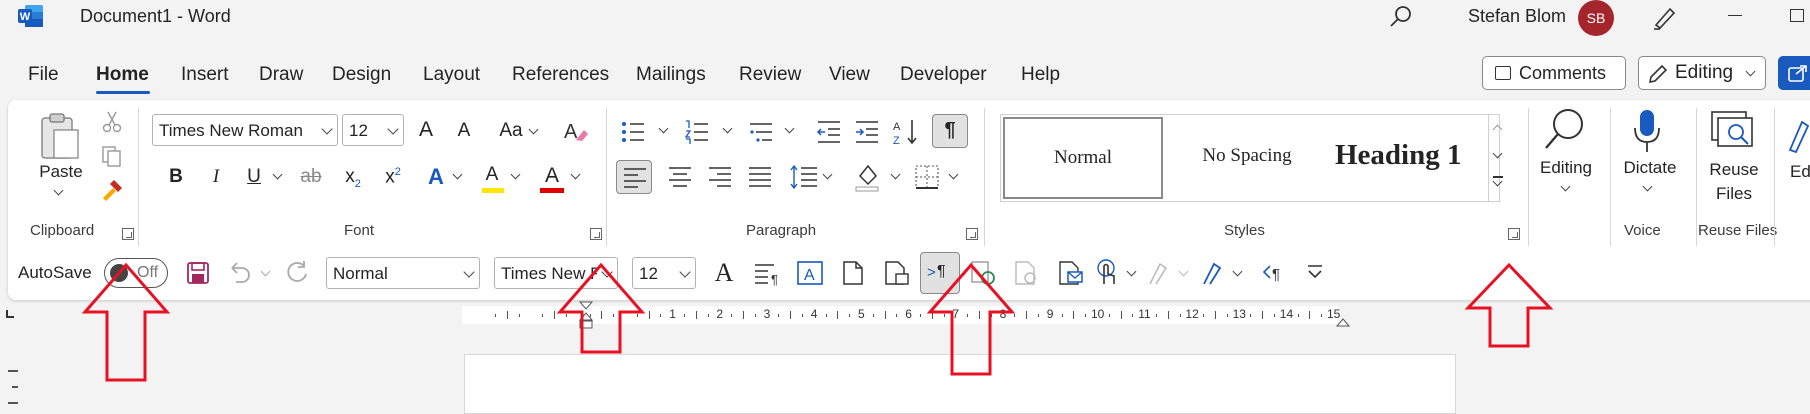  Describe the element at coordinates (770, 75) in the screenshot. I see `tab-review: Review` at that location.